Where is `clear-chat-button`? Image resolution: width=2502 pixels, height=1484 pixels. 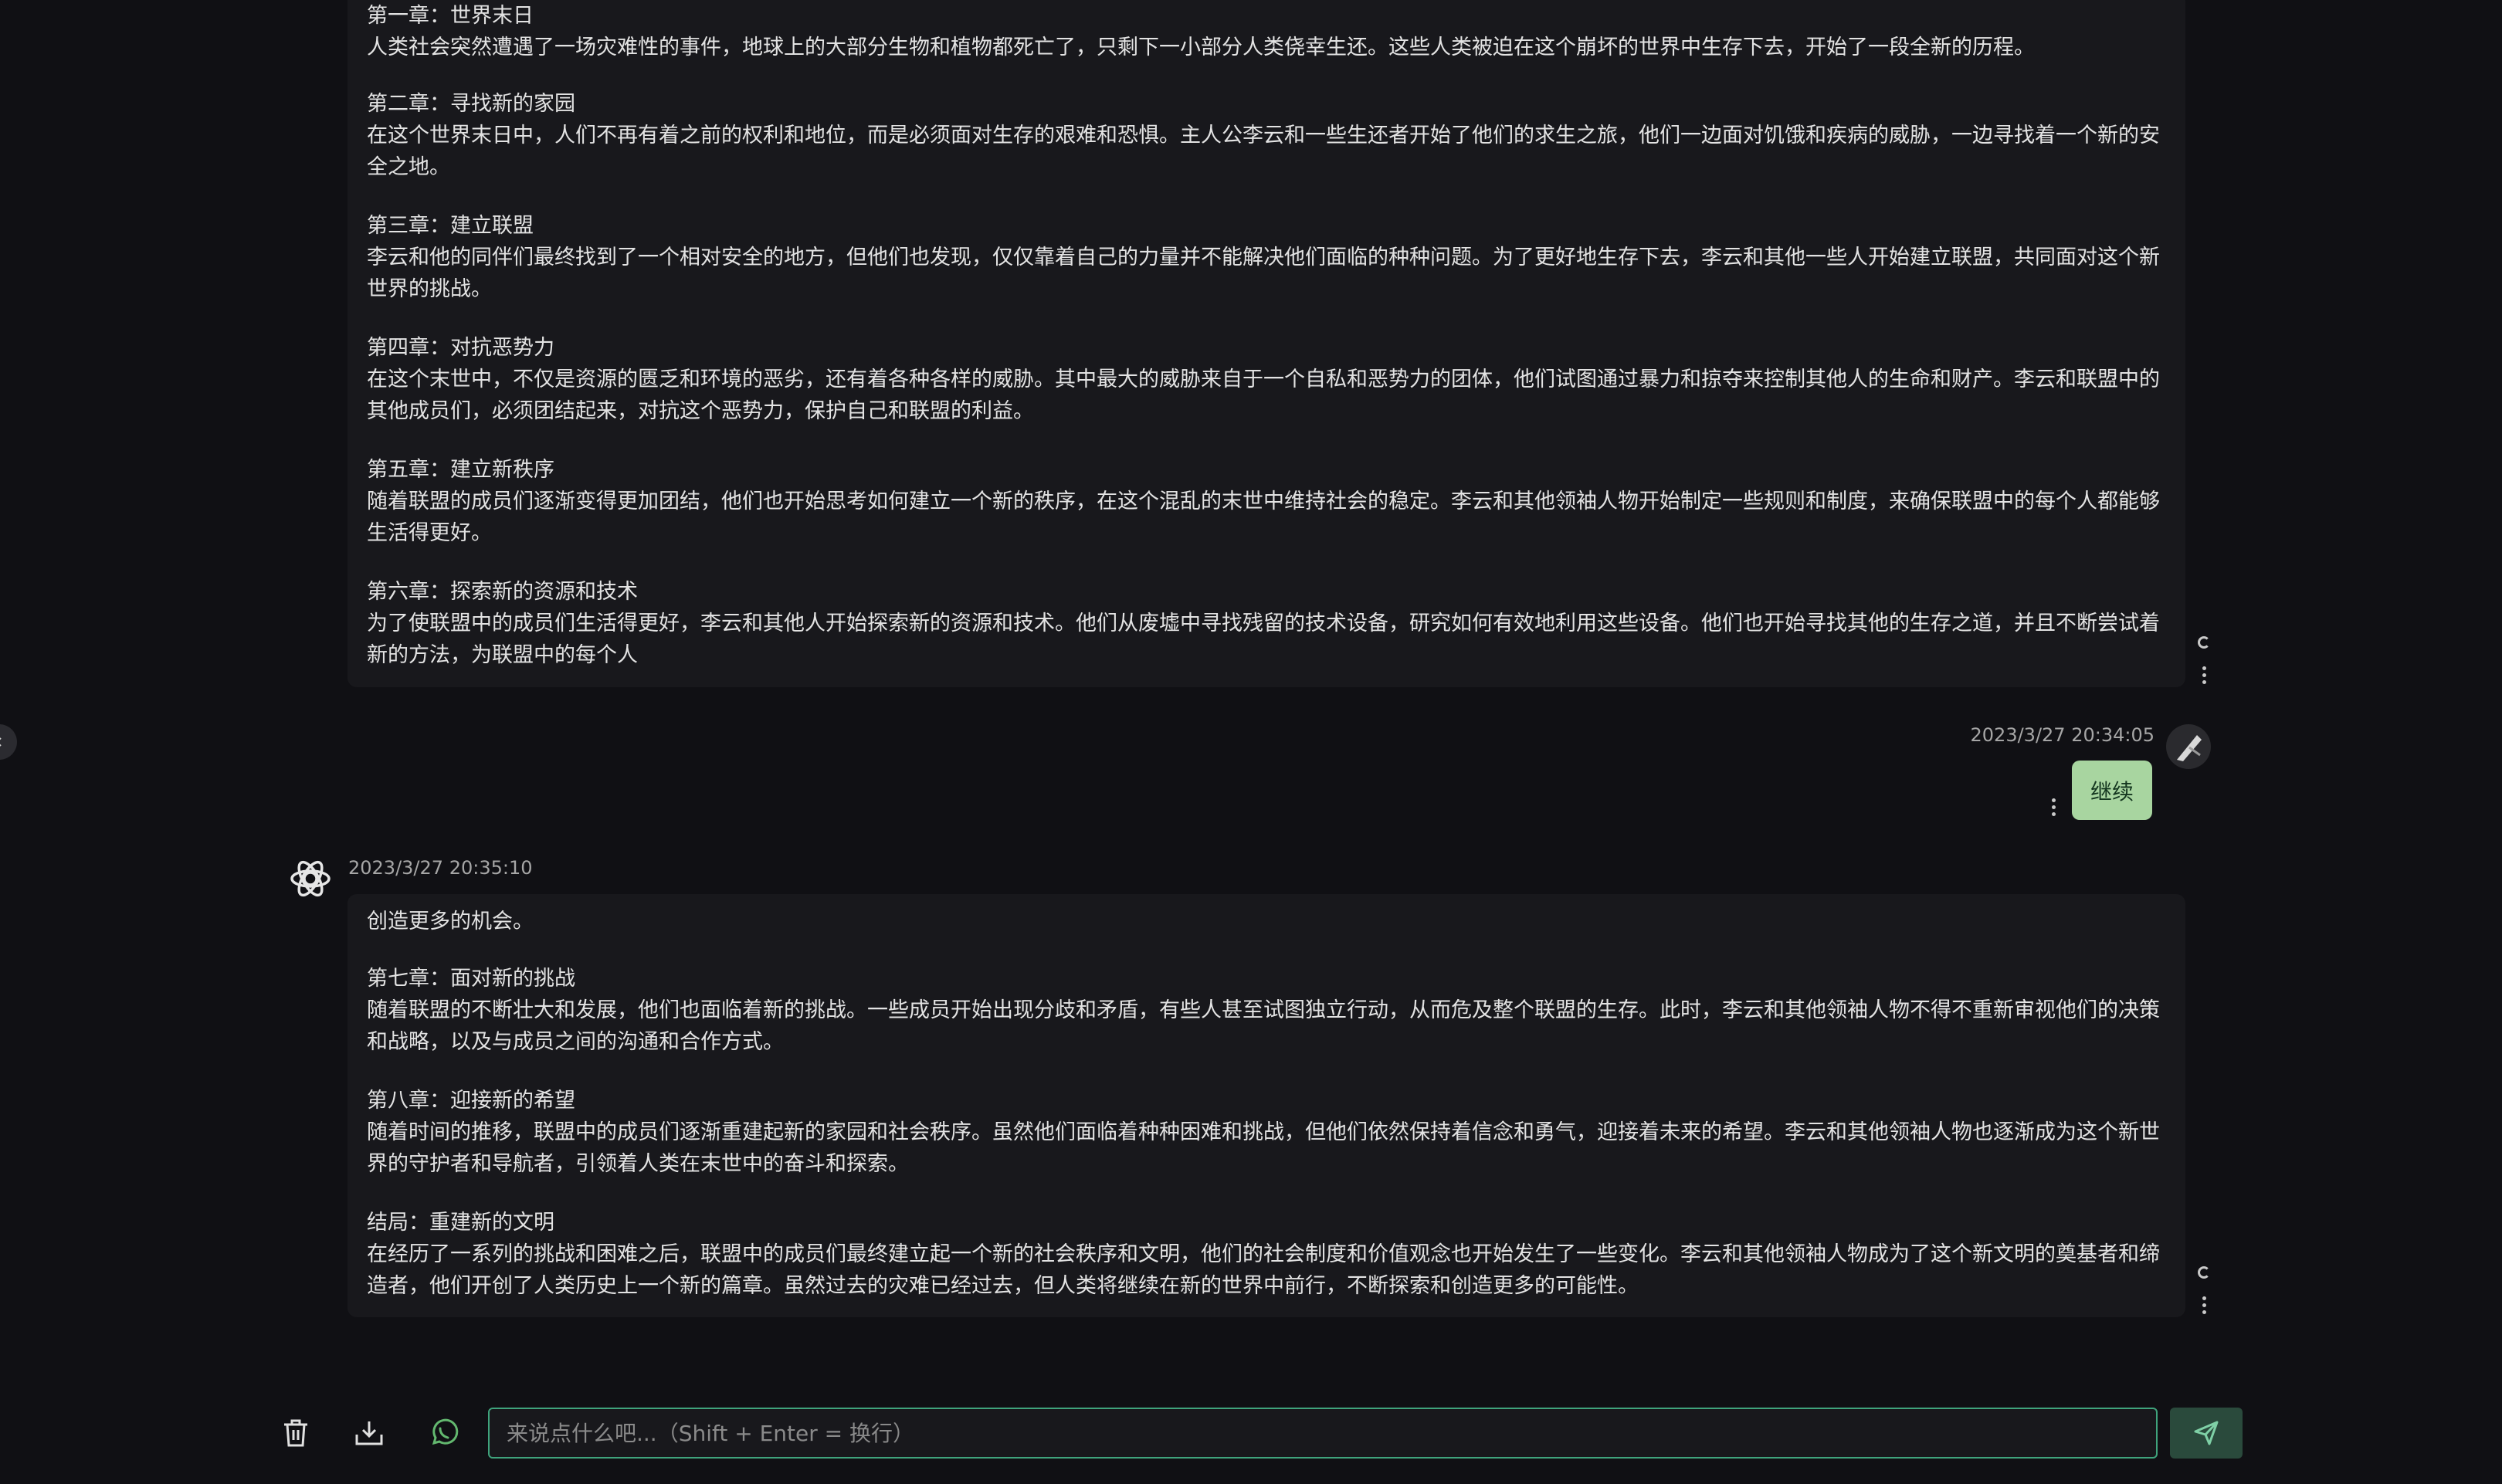
clear-chat-button is located at coordinates (296, 1433).